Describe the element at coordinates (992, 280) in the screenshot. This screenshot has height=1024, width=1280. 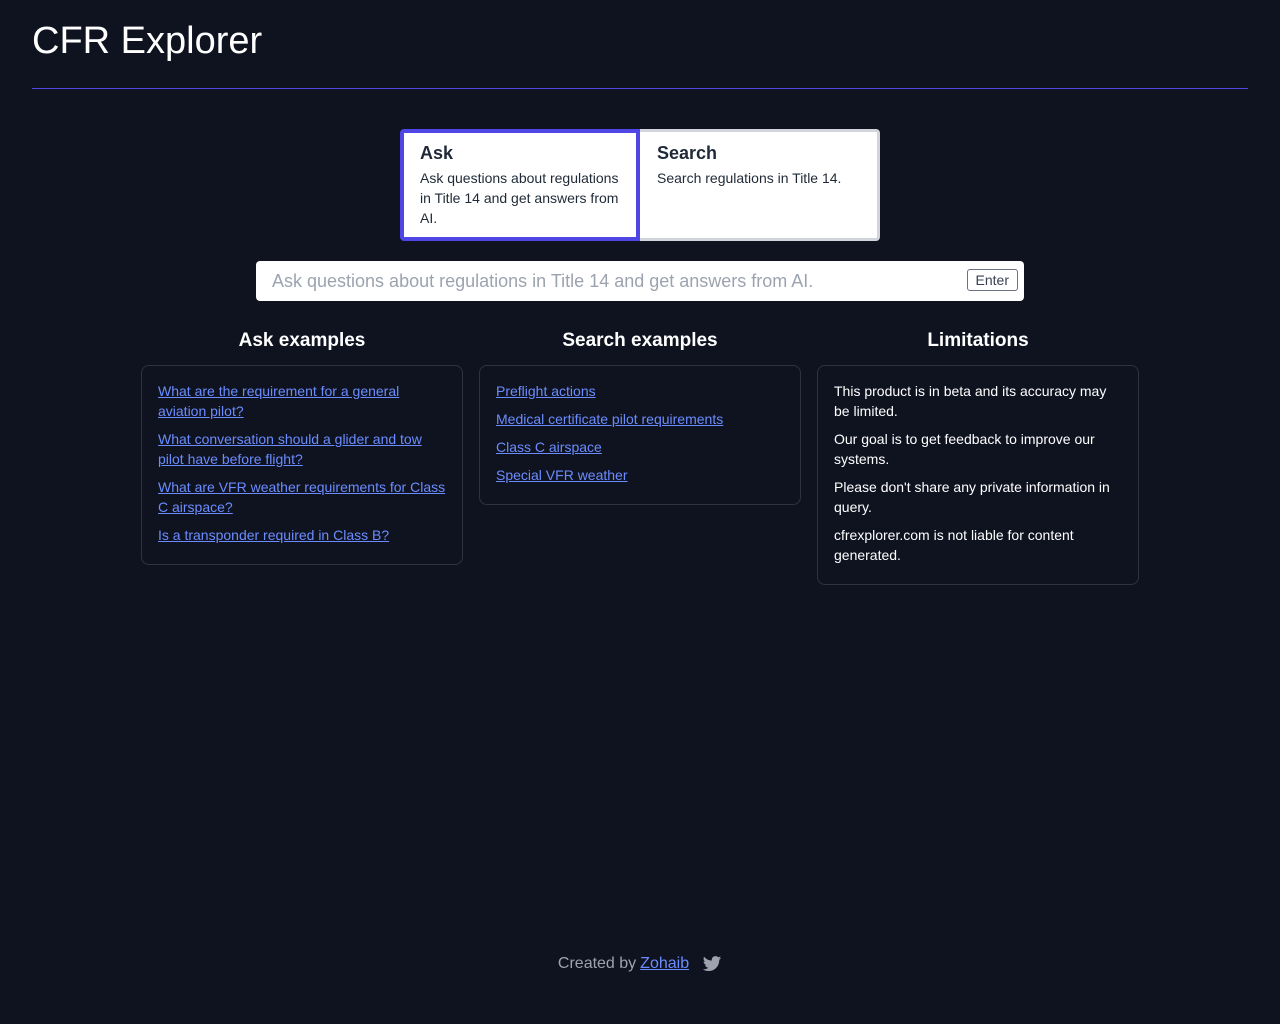
I see `enter-button: Enter` at that location.